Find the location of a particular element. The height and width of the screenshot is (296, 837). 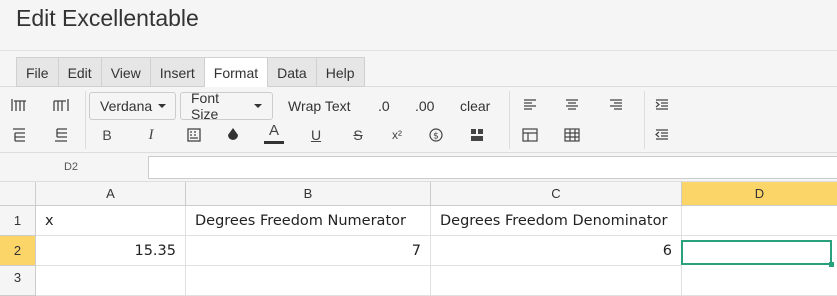

column-header-a: A is located at coordinates (111, 194).